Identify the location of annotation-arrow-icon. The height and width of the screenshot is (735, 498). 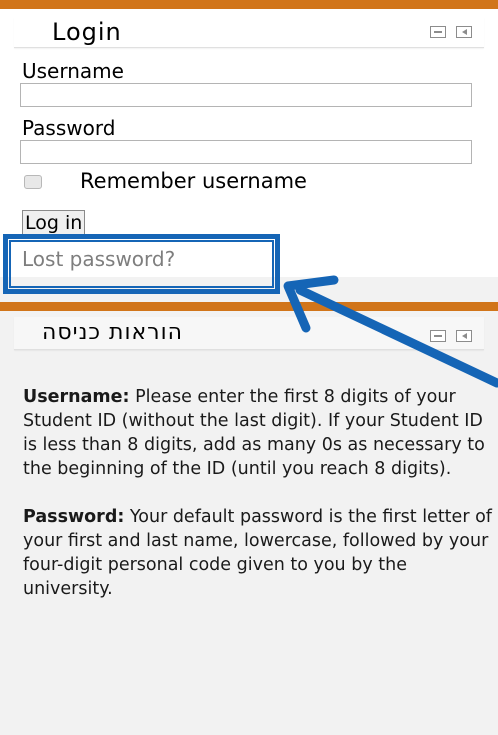
(390, 331).